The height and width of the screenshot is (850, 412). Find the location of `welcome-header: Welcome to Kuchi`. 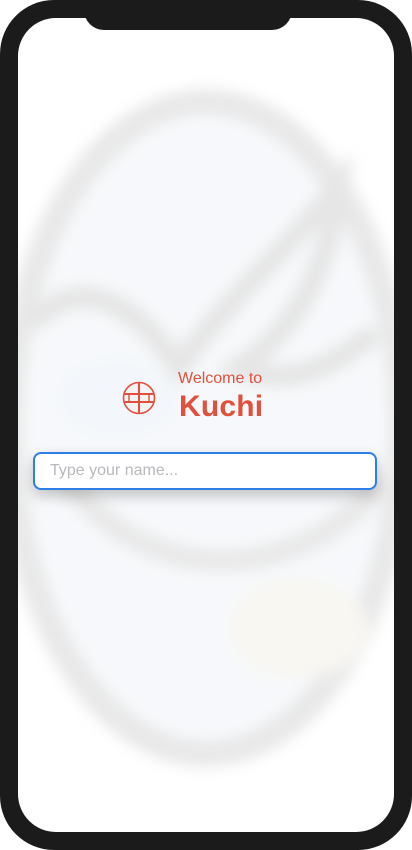

welcome-header: Welcome to Kuchi is located at coordinates (202, 398).